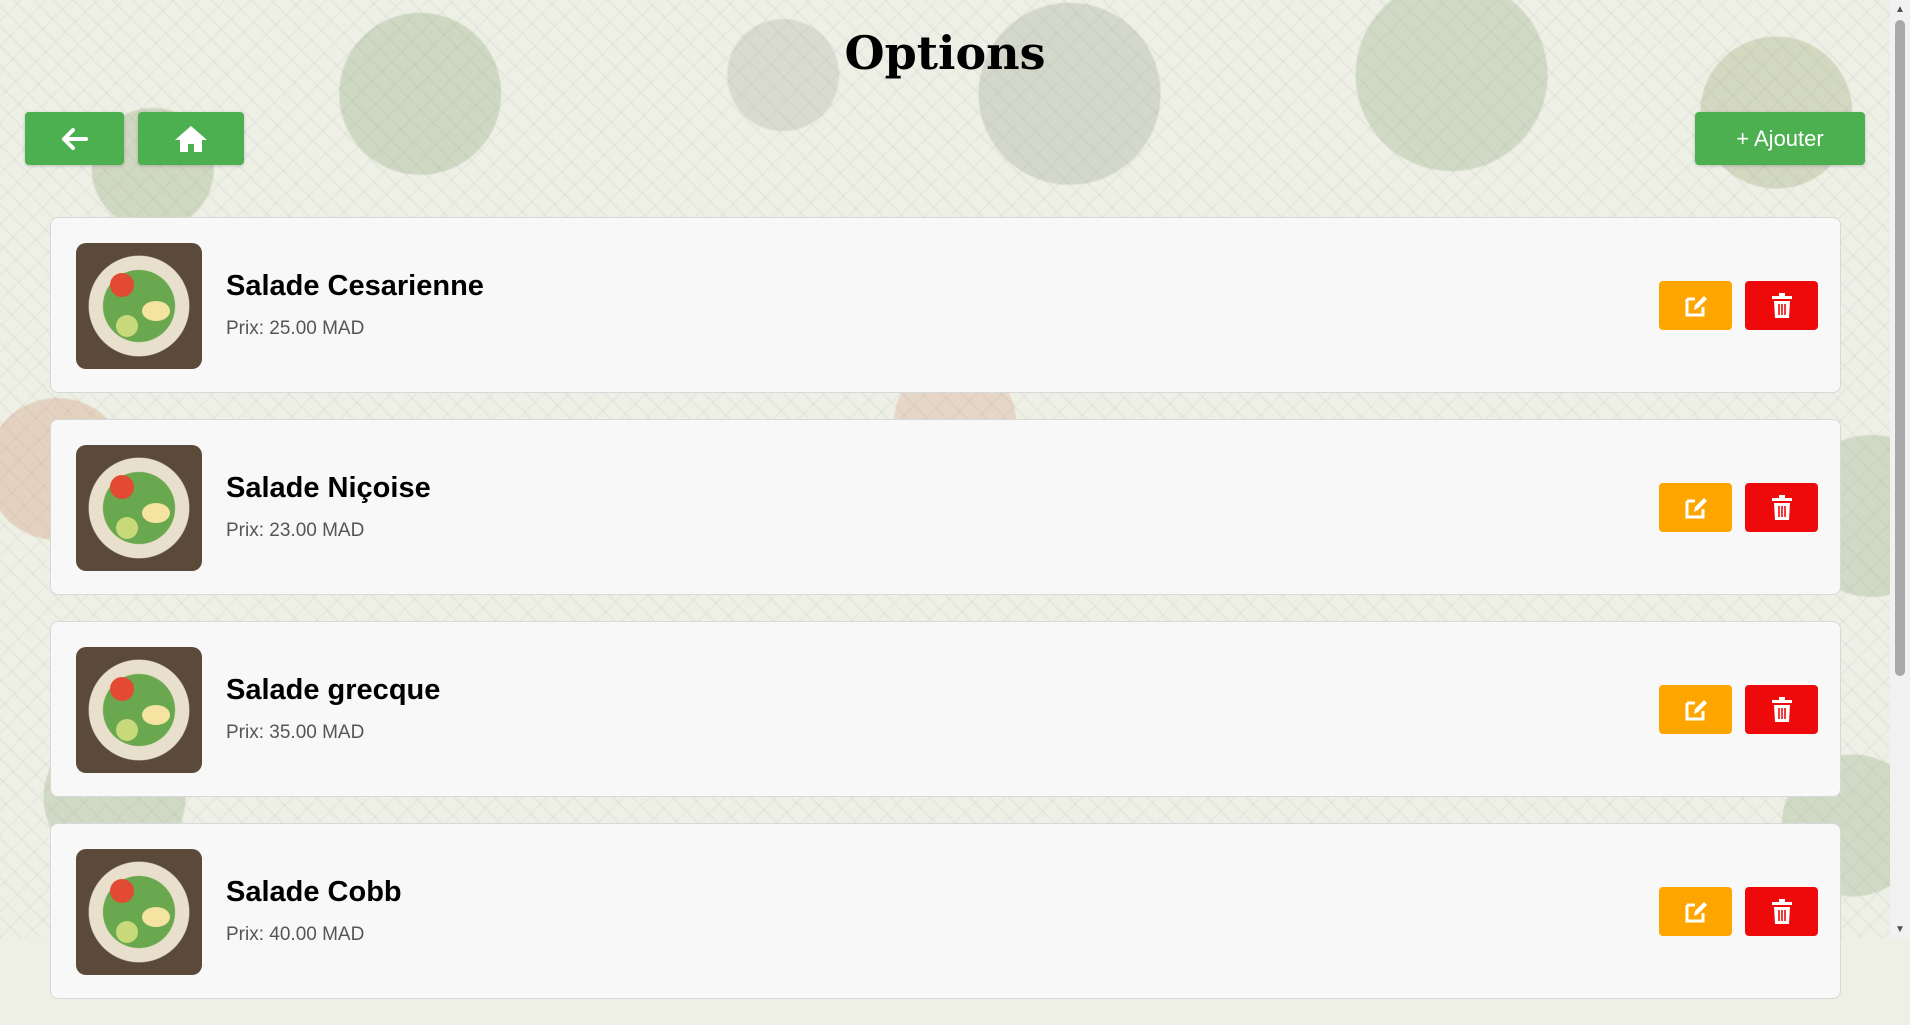 This screenshot has width=1910, height=1025. I want to click on vertical-scrollbar: ▲ ▼, so click(1900, 469).